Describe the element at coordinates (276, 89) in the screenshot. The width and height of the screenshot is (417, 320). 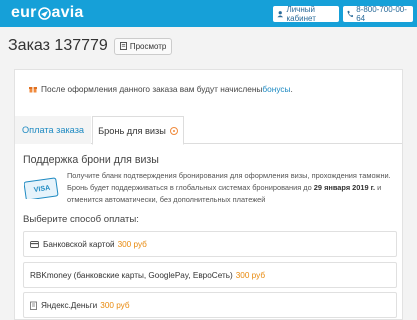
I see `bonus-link: бонусы` at that location.